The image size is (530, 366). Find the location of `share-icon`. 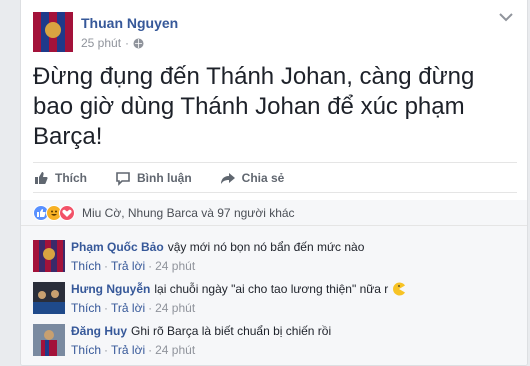

share-icon is located at coordinates (228, 178).